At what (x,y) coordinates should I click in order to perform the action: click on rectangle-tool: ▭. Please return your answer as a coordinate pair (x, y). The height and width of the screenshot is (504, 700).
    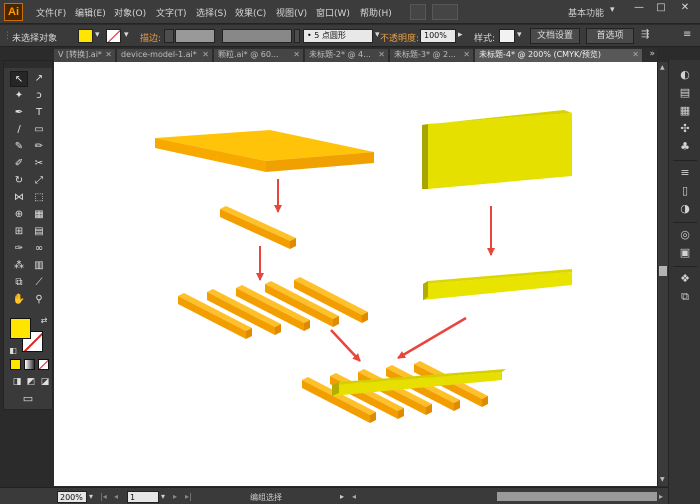
    Looking at the image, I should click on (39, 130).